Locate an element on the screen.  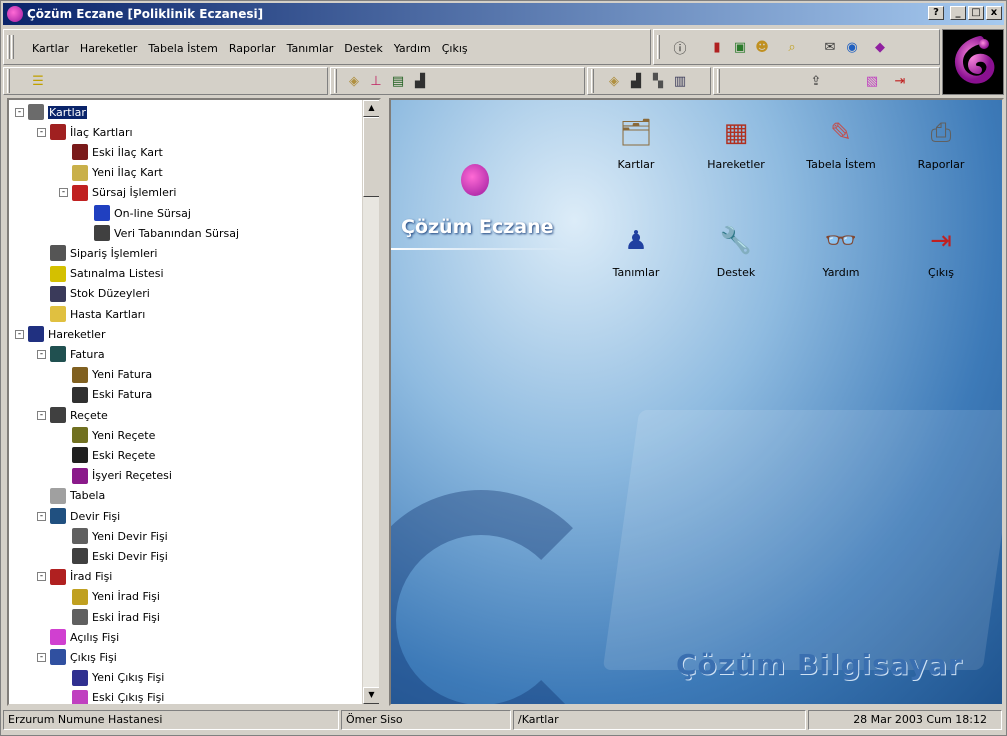
tree-node: Yeni Fatura is located at coordinates (105, 375).